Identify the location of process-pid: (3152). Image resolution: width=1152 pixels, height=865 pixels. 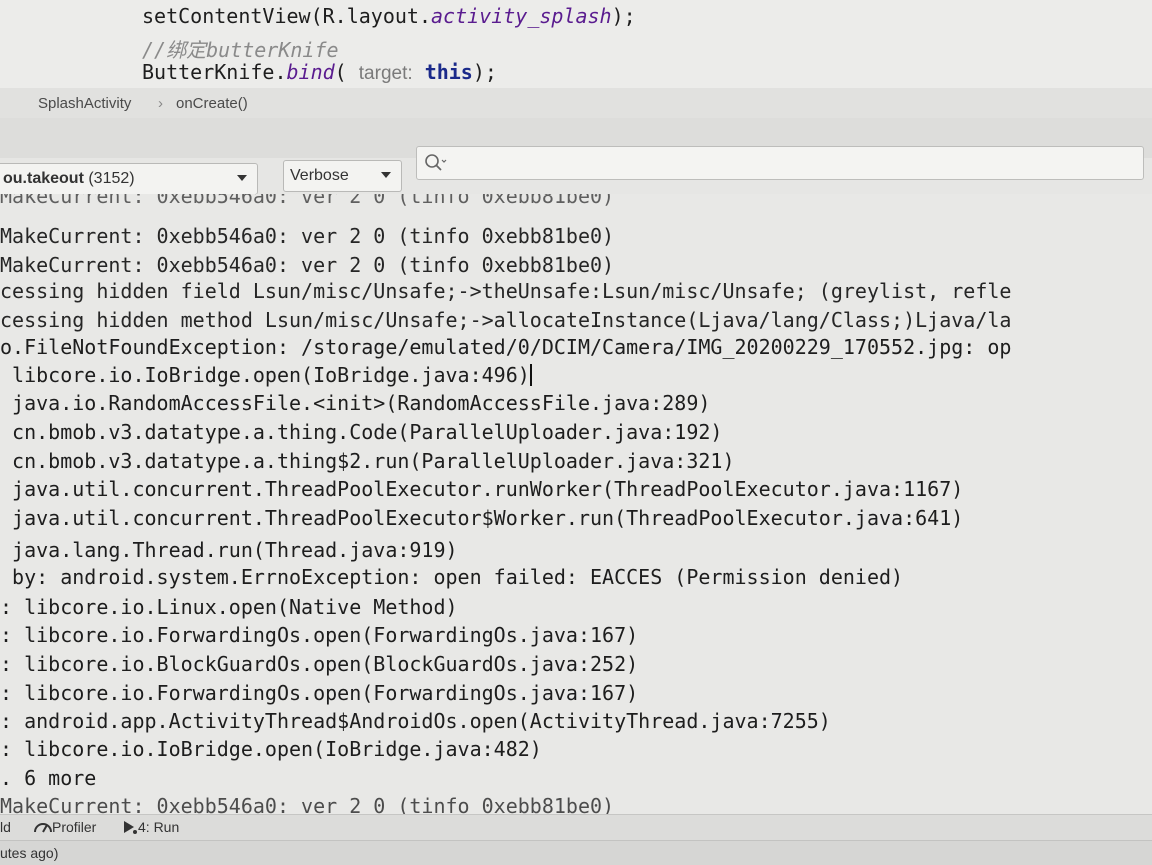
(111, 178).